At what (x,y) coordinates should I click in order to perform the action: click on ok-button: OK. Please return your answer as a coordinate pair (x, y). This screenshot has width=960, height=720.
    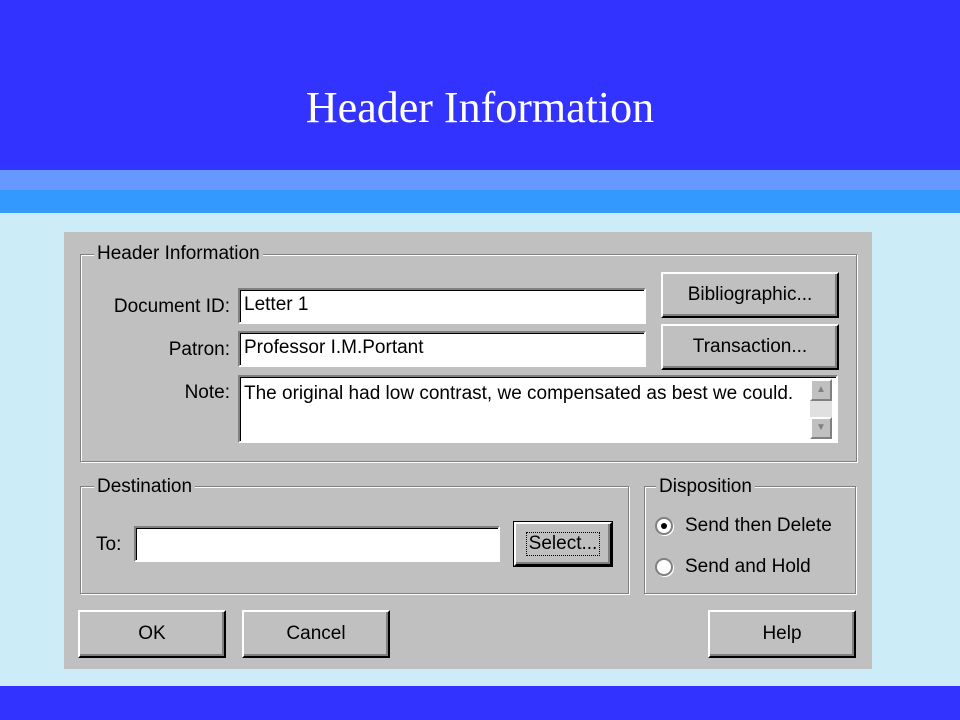
    Looking at the image, I should click on (152, 634).